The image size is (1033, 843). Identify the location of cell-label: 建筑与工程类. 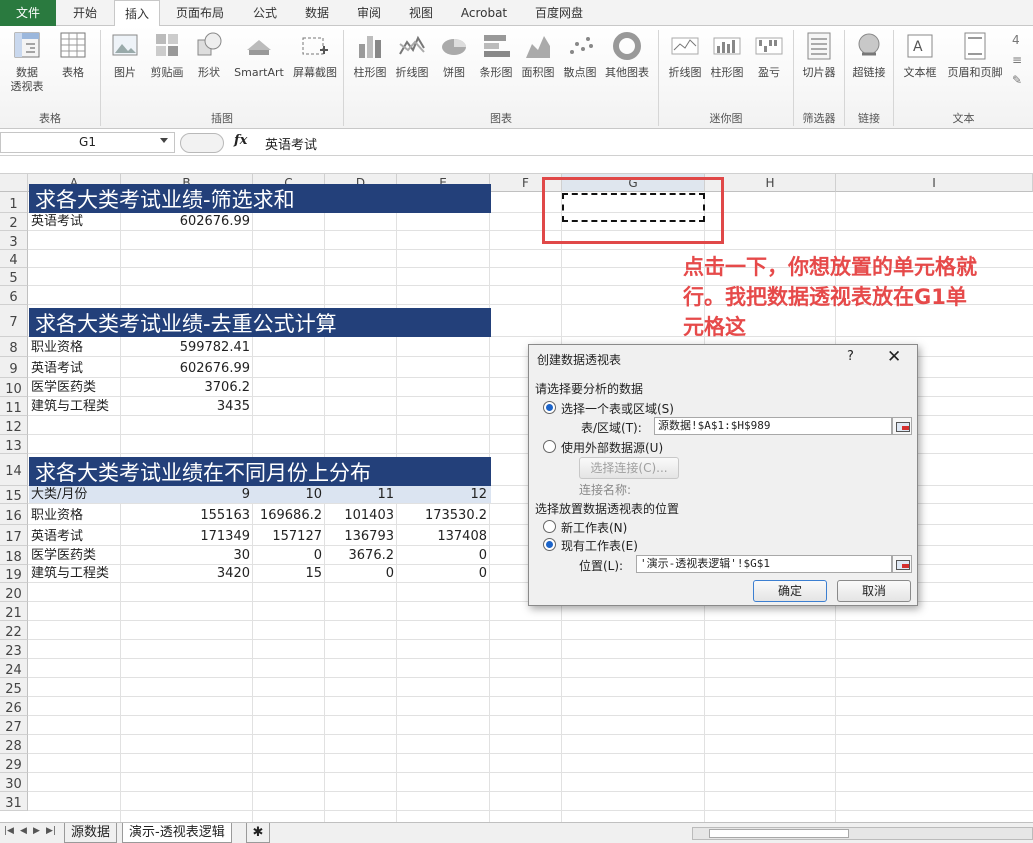
(75, 407).